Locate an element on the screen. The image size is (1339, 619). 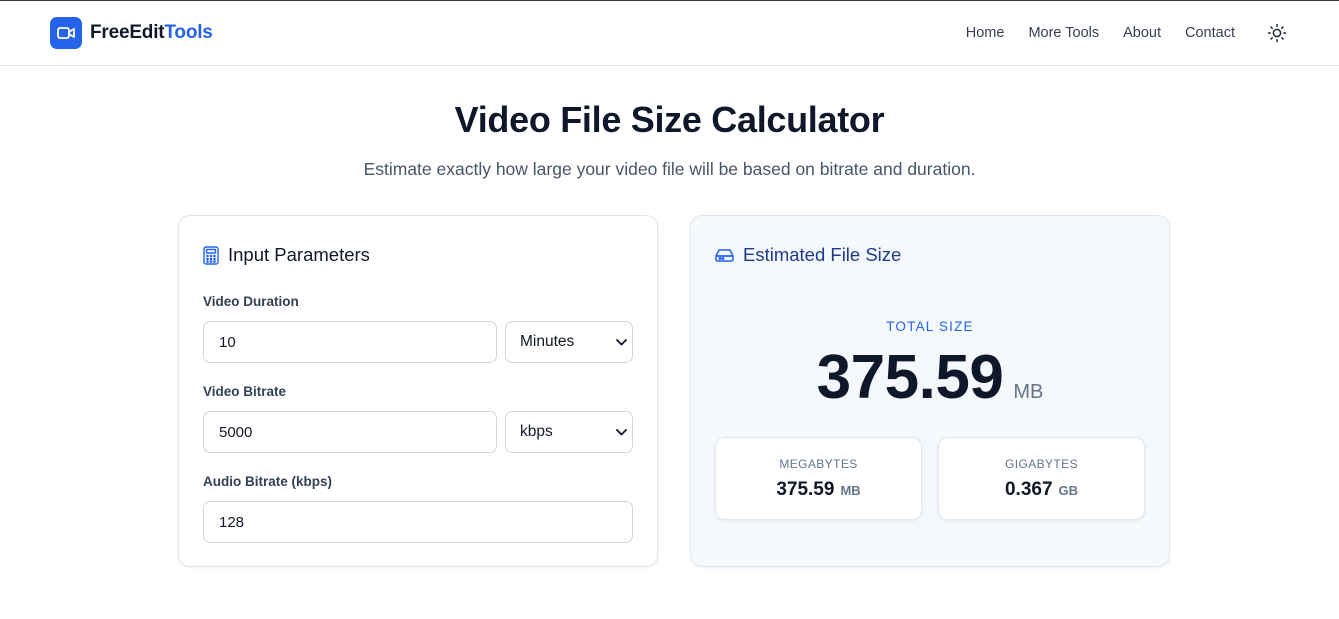
theme-toggle-button is located at coordinates (1277, 33).